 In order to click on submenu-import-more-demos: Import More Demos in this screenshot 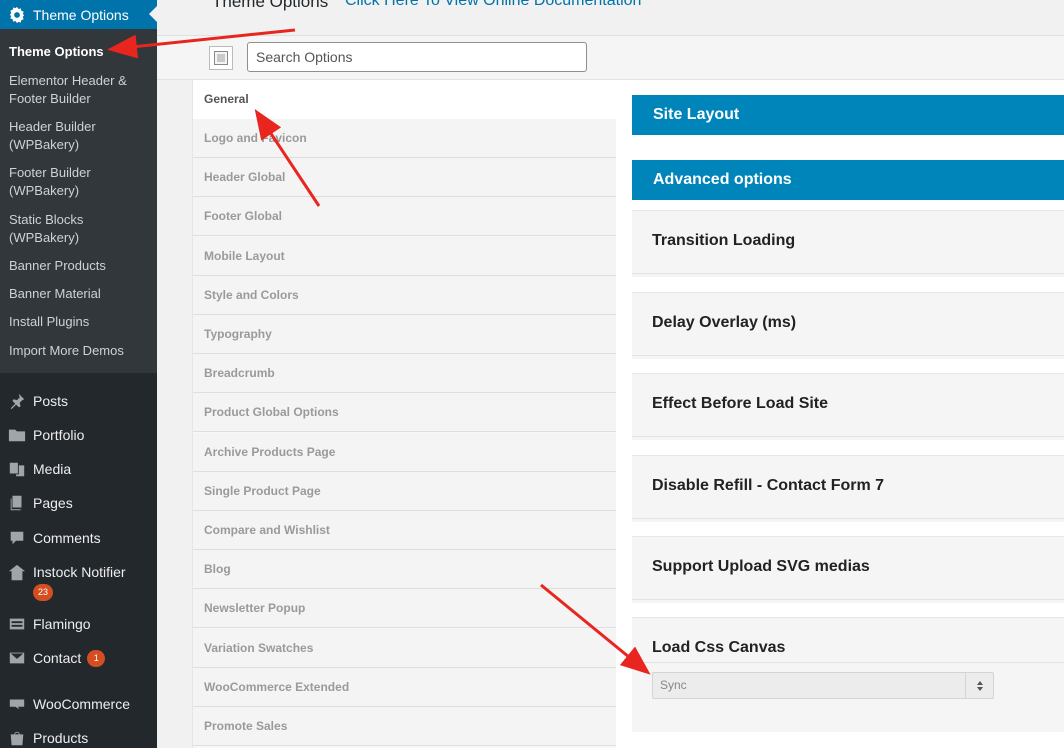, I will do `click(79, 351)`.